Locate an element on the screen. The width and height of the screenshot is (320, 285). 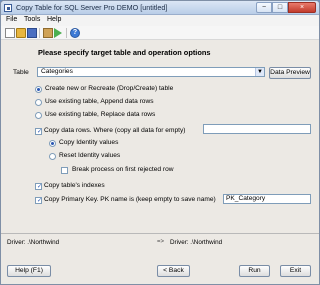
options-icon is located at coordinates (48, 33).